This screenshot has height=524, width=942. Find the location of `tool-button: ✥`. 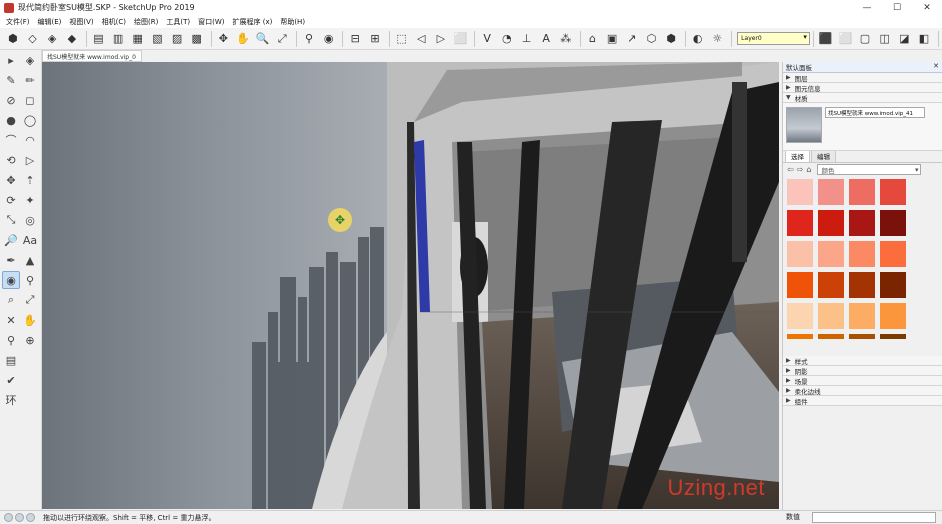

tool-button: ✥ is located at coordinates (11, 180).